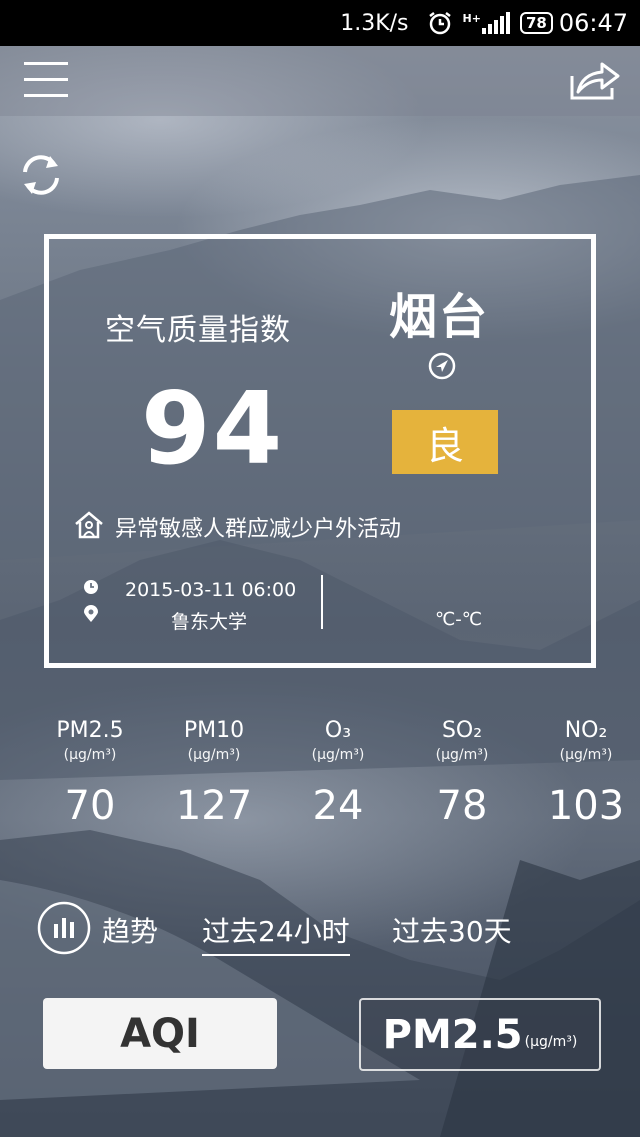 The image size is (640, 1137). What do you see at coordinates (338, 806) in the screenshot?
I see `pollutant-value: 24` at bounding box center [338, 806].